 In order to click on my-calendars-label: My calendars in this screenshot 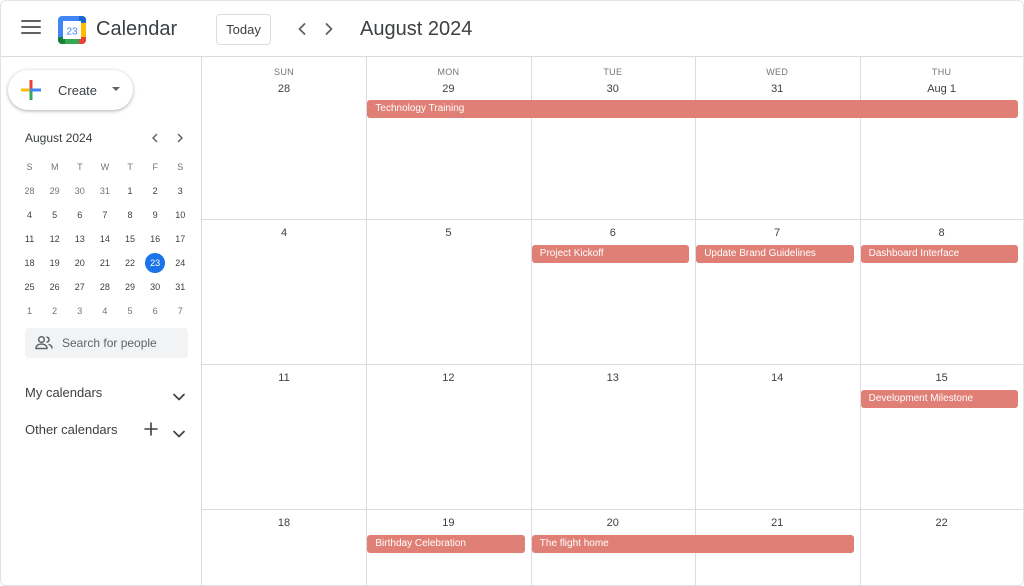, I will do `click(63, 392)`.